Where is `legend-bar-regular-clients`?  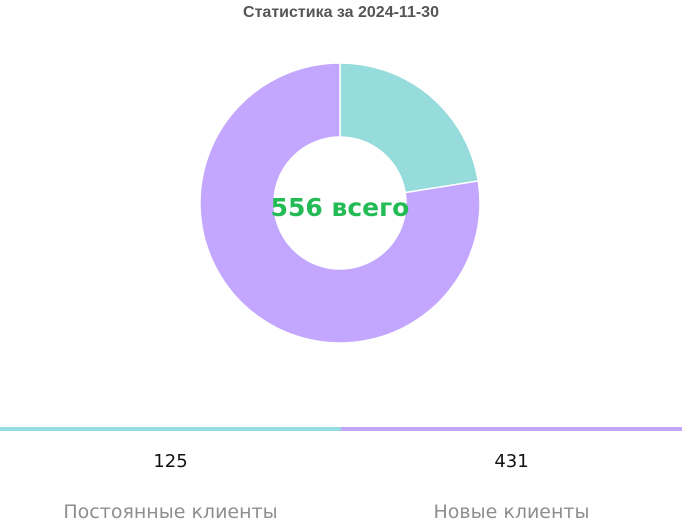
legend-bar-regular-clients is located at coordinates (170, 429).